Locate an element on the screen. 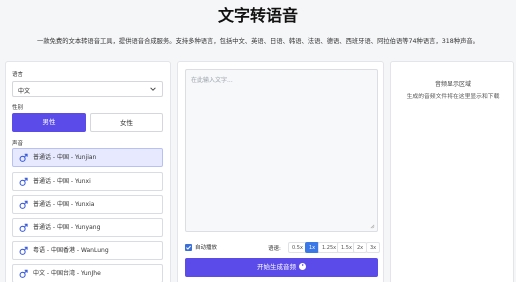 The image size is (516, 282). language-label: 语言 is located at coordinates (18, 75).